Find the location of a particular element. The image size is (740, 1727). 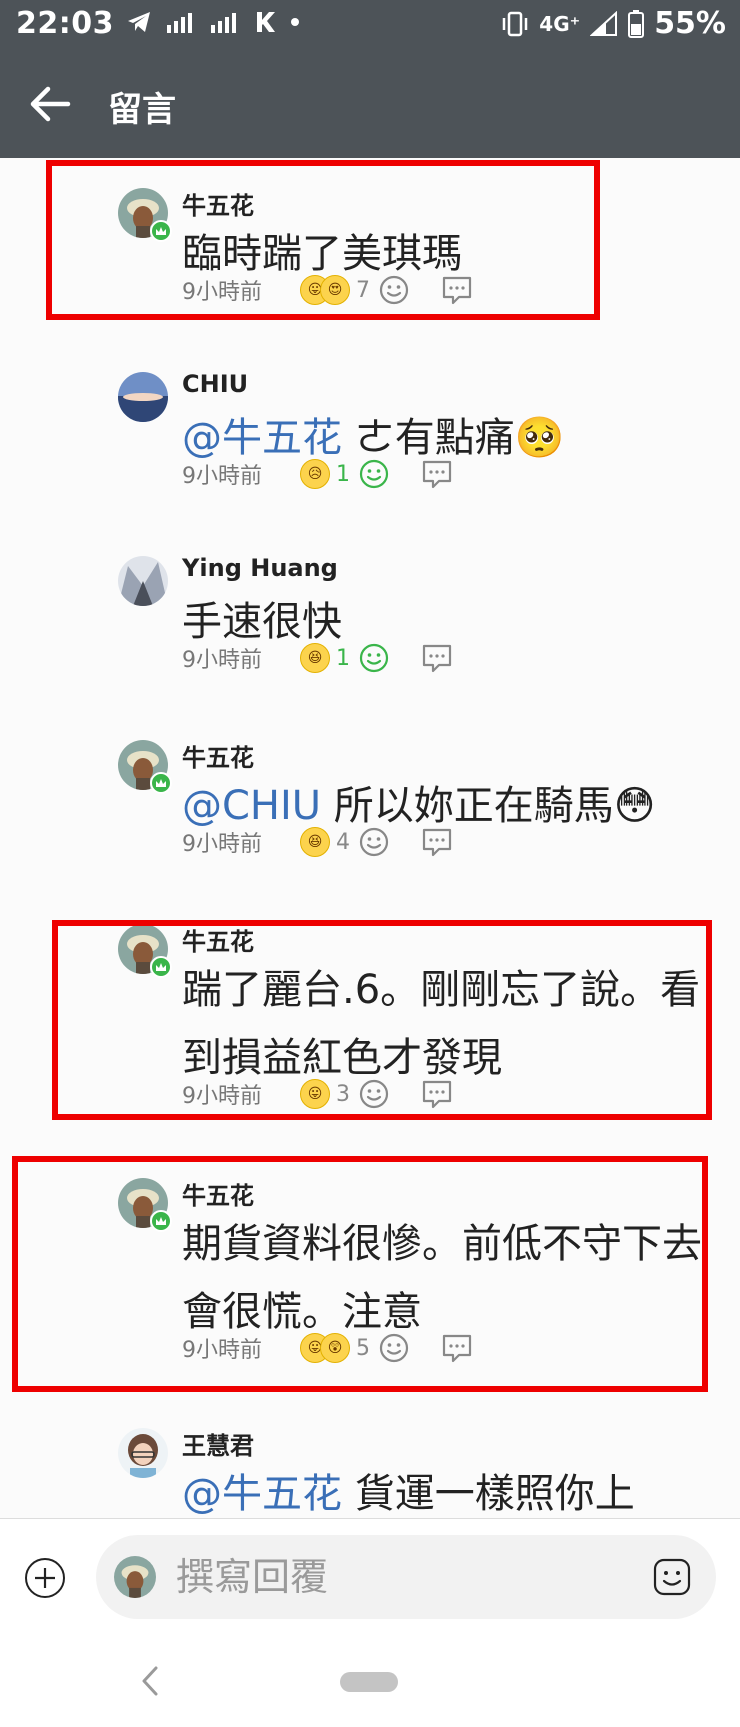

comment-item: 王慧君 @牛五花 貨運一樣照你上 is located at coordinates (370, 1458).